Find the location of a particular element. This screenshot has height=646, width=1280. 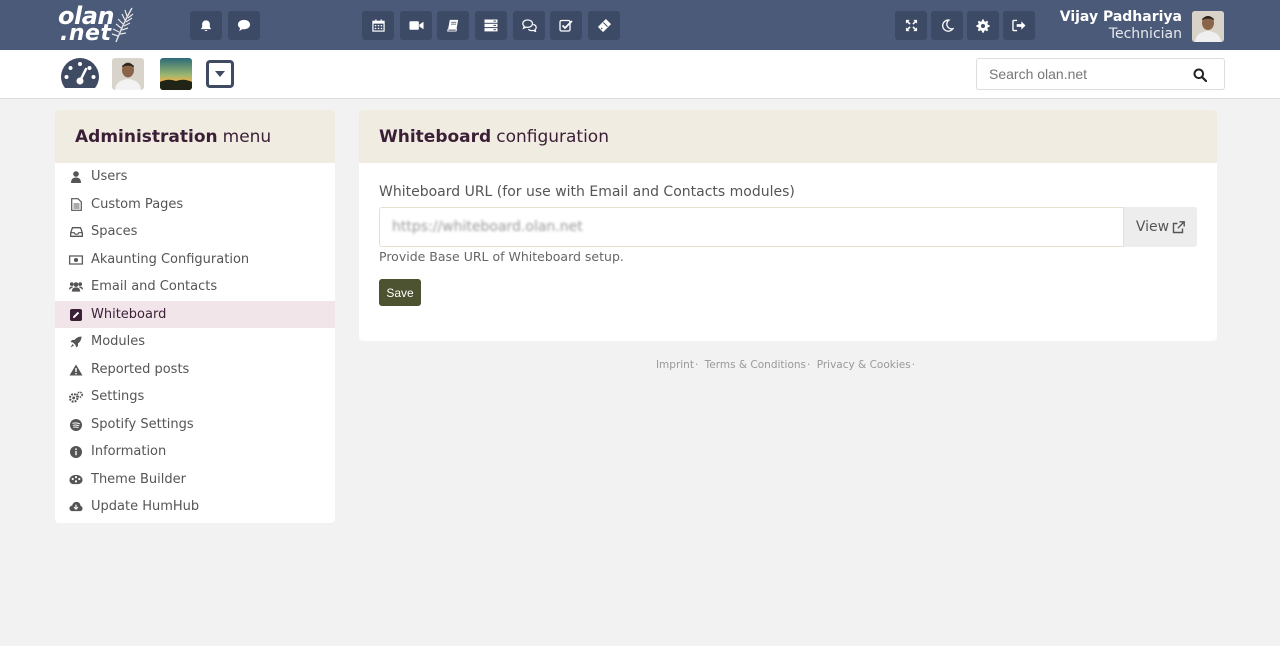

money-icon is located at coordinates (76, 260).